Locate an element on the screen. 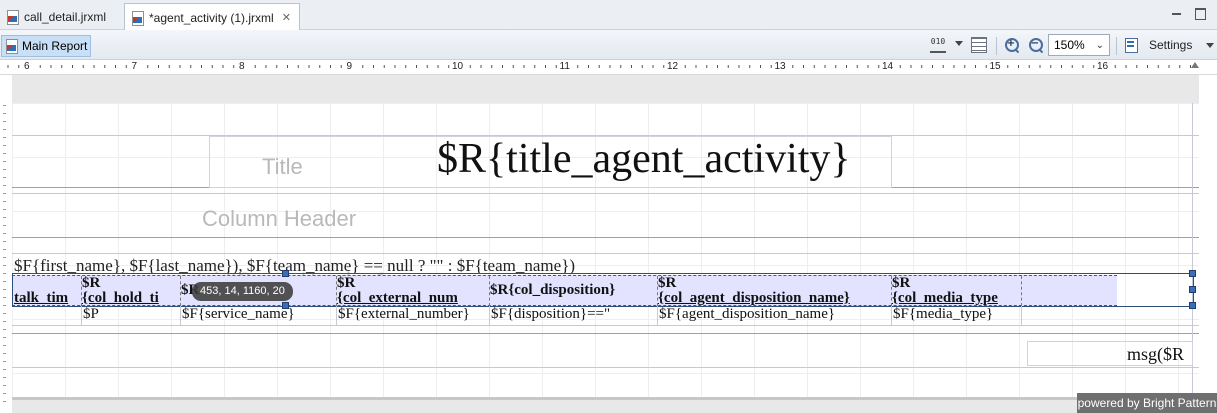  zoom-in-icon: + is located at coordinates (1012, 45).